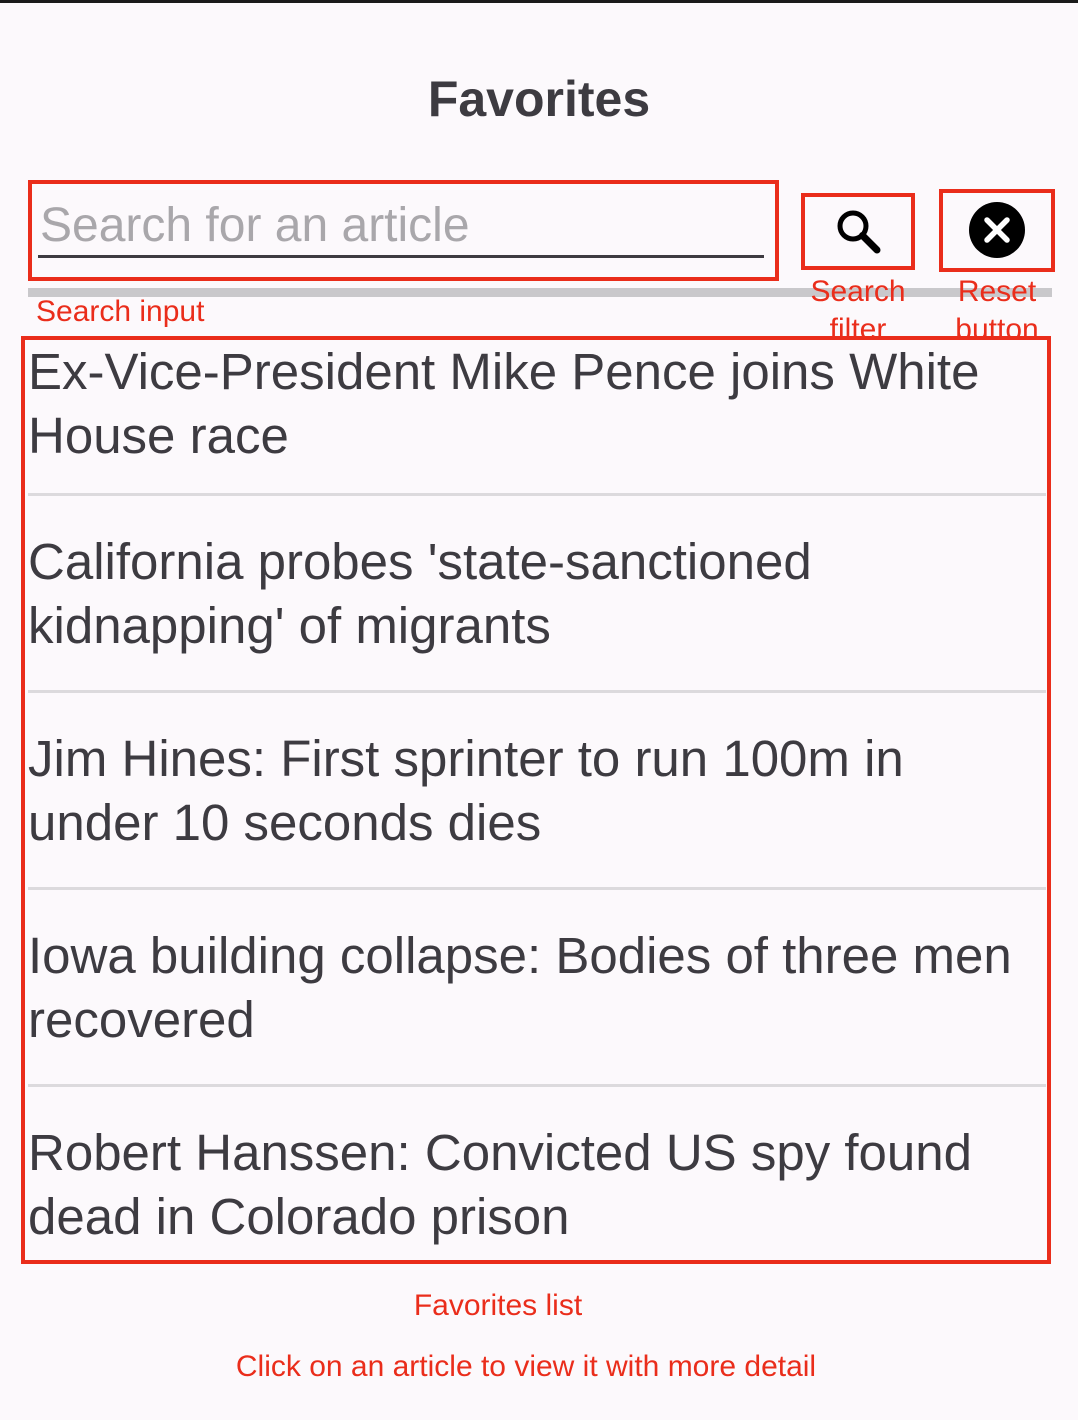 This screenshot has width=1078, height=1420. What do you see at coordinates (539, 1) in the screenshot?
I see `top-border` at bounding box center [539, 1].